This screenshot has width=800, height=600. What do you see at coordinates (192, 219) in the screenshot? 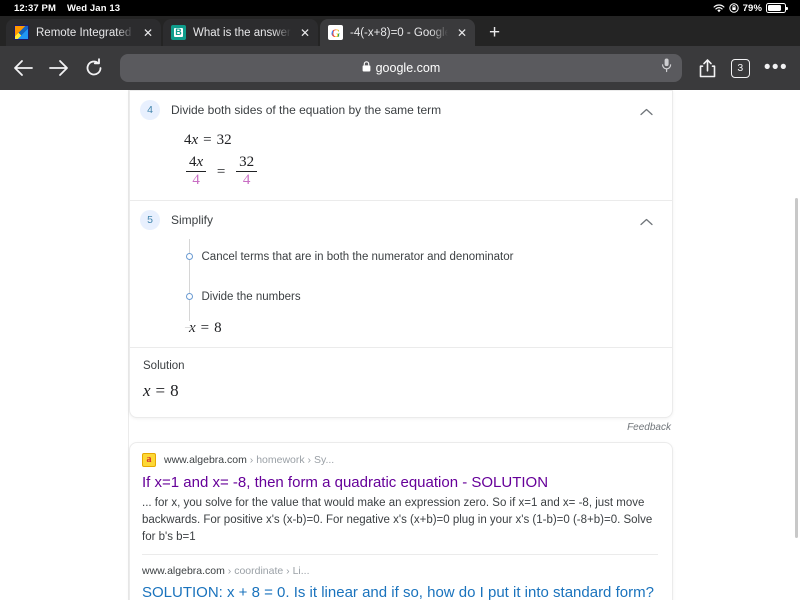
I see `step-title: Simplify` at bounding box center [192, 219].